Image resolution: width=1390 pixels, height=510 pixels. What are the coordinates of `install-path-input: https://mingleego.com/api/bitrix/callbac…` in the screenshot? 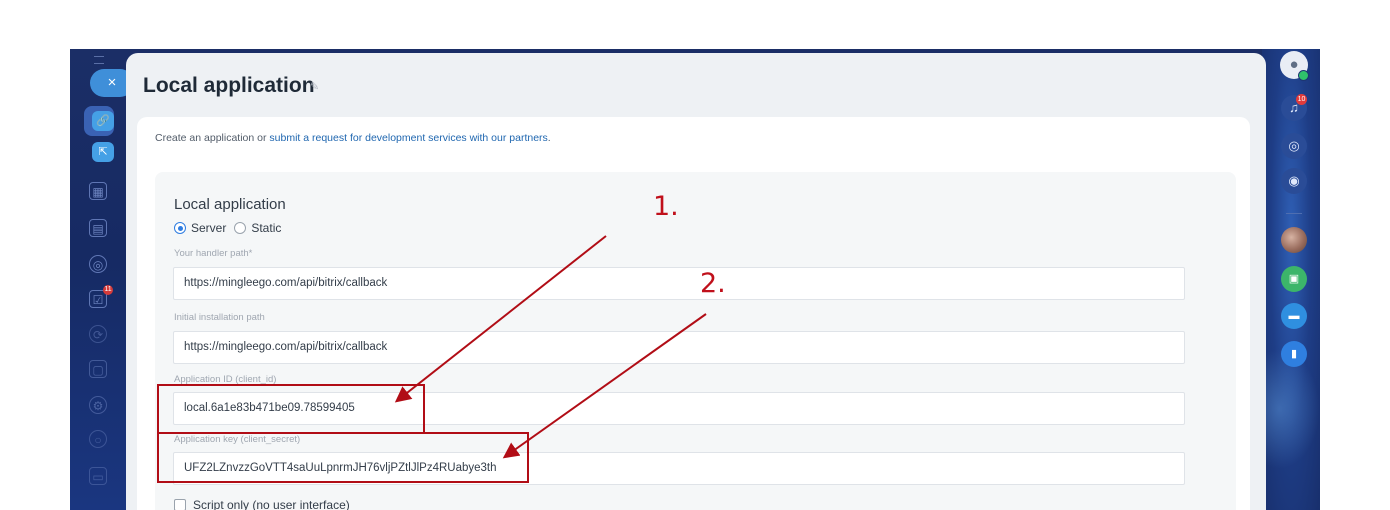 It's located at (679, 347).